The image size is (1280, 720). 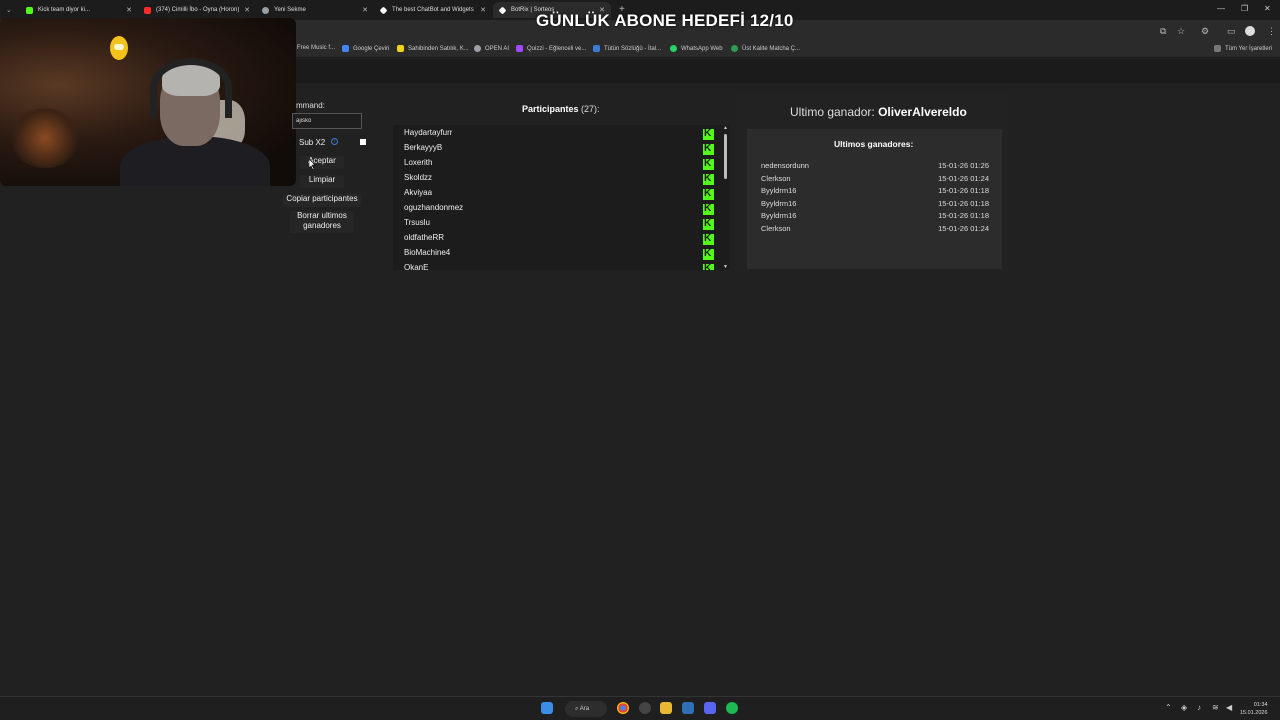 What do you see at coordinates (1271, 31) in the screenshot?
I see `menu-icon: ⋮` at bounding box center [1271, 31].